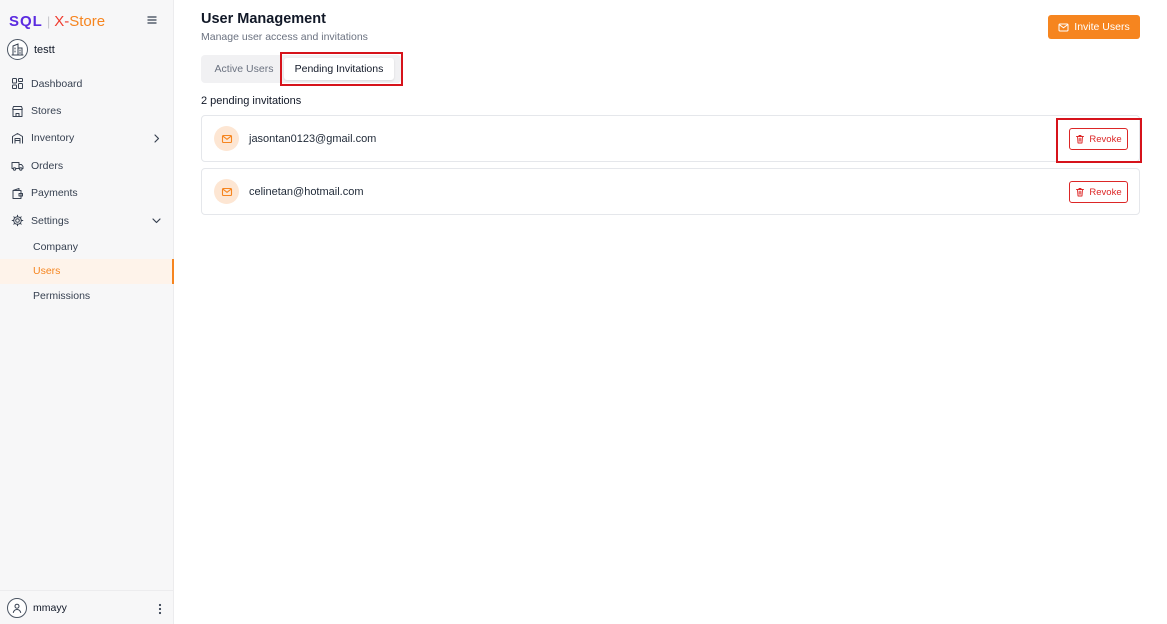 The height and width of the screenshot is (624, 1167). What do you see at coordinates (50, 220) in the screenshot?
I see `sidebar-item-label: Settings` at bounding box center [50, 220].